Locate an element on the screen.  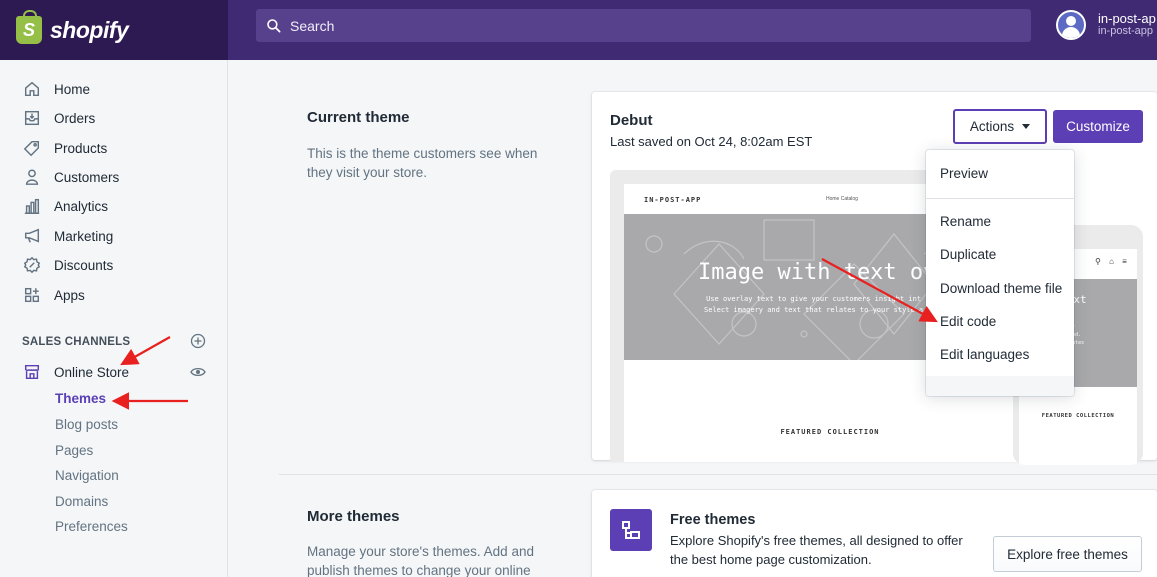
sidebar-item-apps: Apps is located at coordinates (53, 295).